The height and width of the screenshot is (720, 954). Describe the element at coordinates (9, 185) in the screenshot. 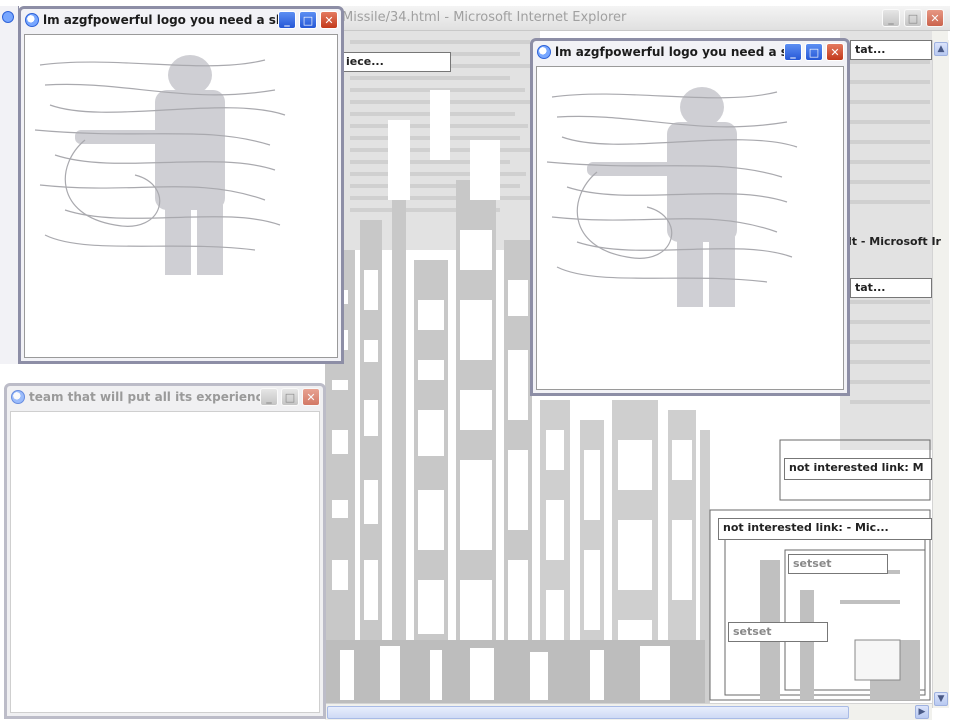

I see `background-window-edge` at that location.